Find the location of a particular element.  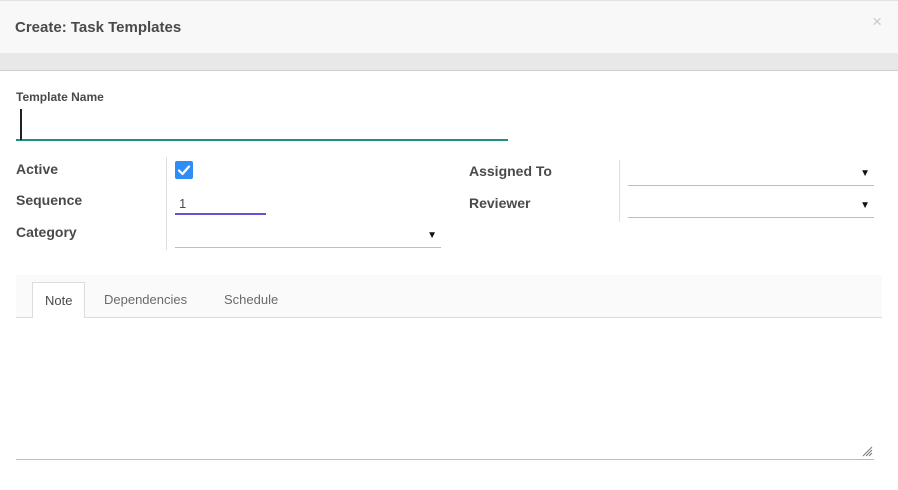

assigned-to-select: ▼ is located at coordinates (751, 174).